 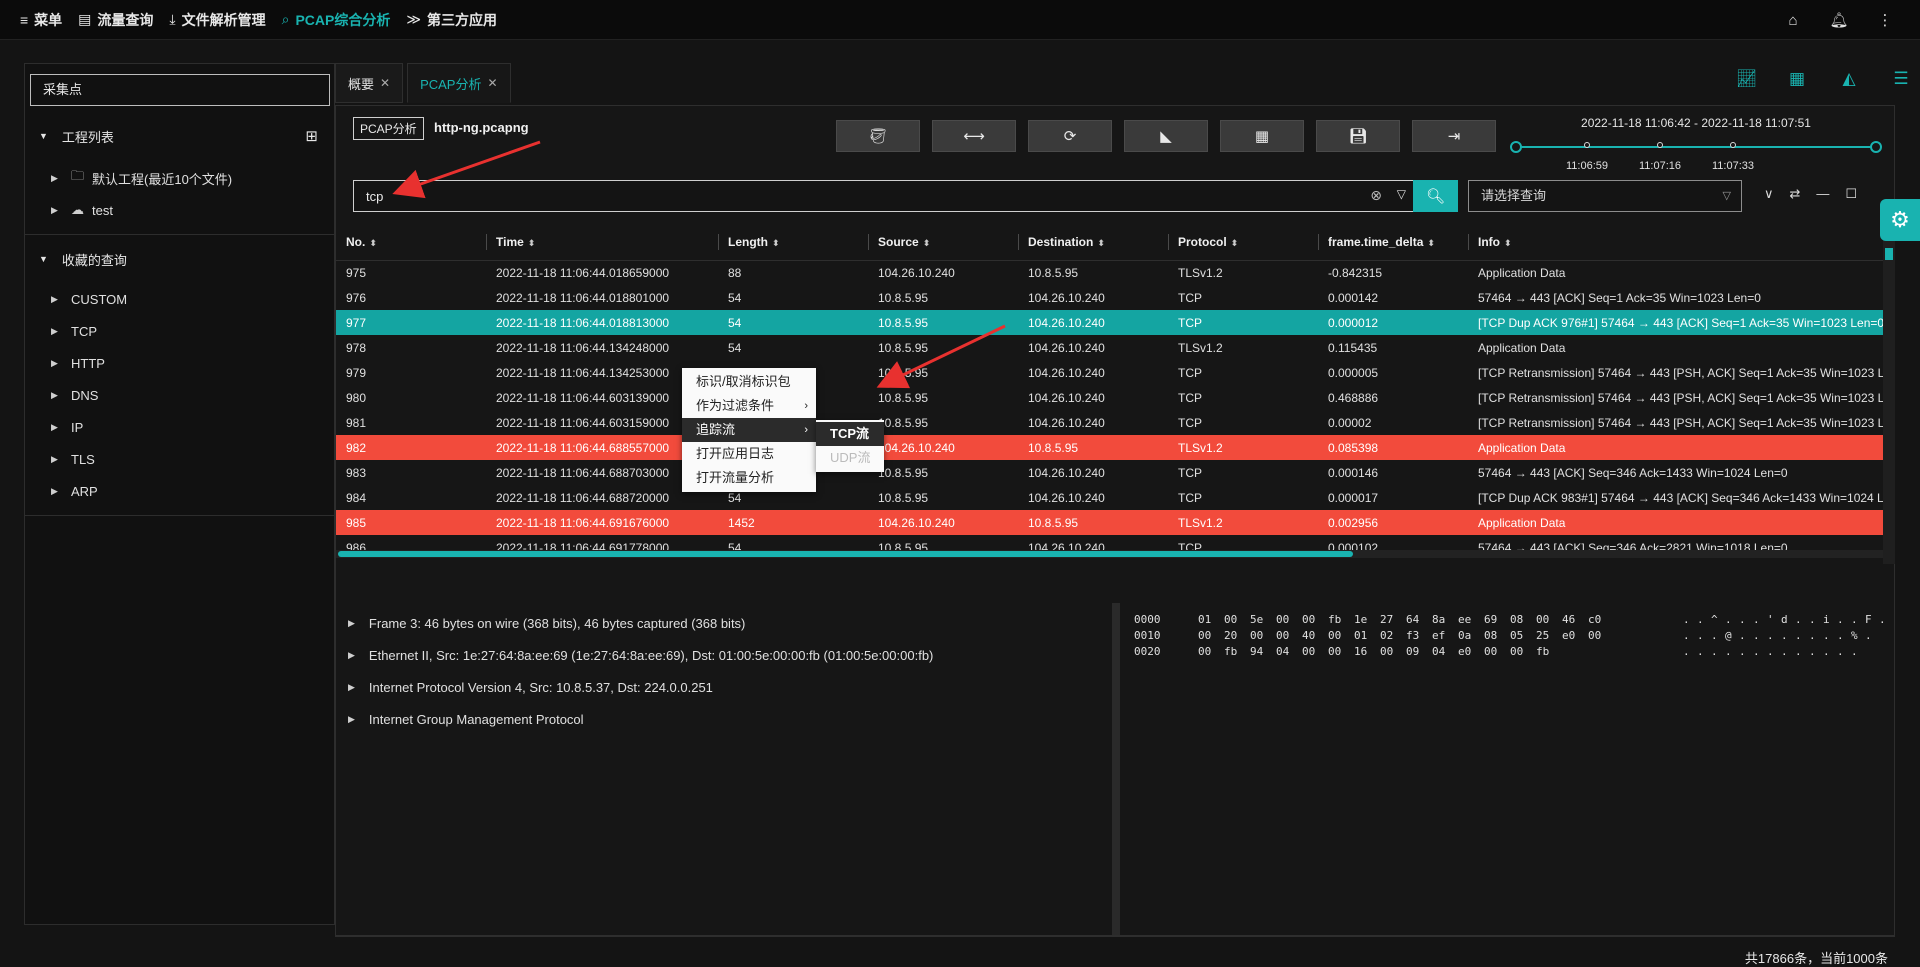 What do you see at coordinates (180, 90) in the screenshot?
I see `collect-point-input: 采集点` at bounding box center [180, 90].